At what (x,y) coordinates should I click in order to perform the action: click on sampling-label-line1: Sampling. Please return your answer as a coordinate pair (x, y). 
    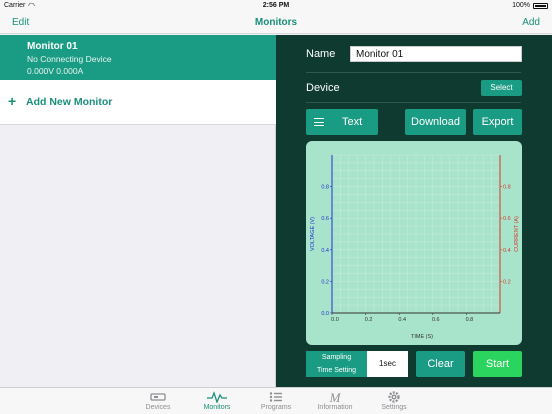
    Looking at the image, I should click on (336, 357).